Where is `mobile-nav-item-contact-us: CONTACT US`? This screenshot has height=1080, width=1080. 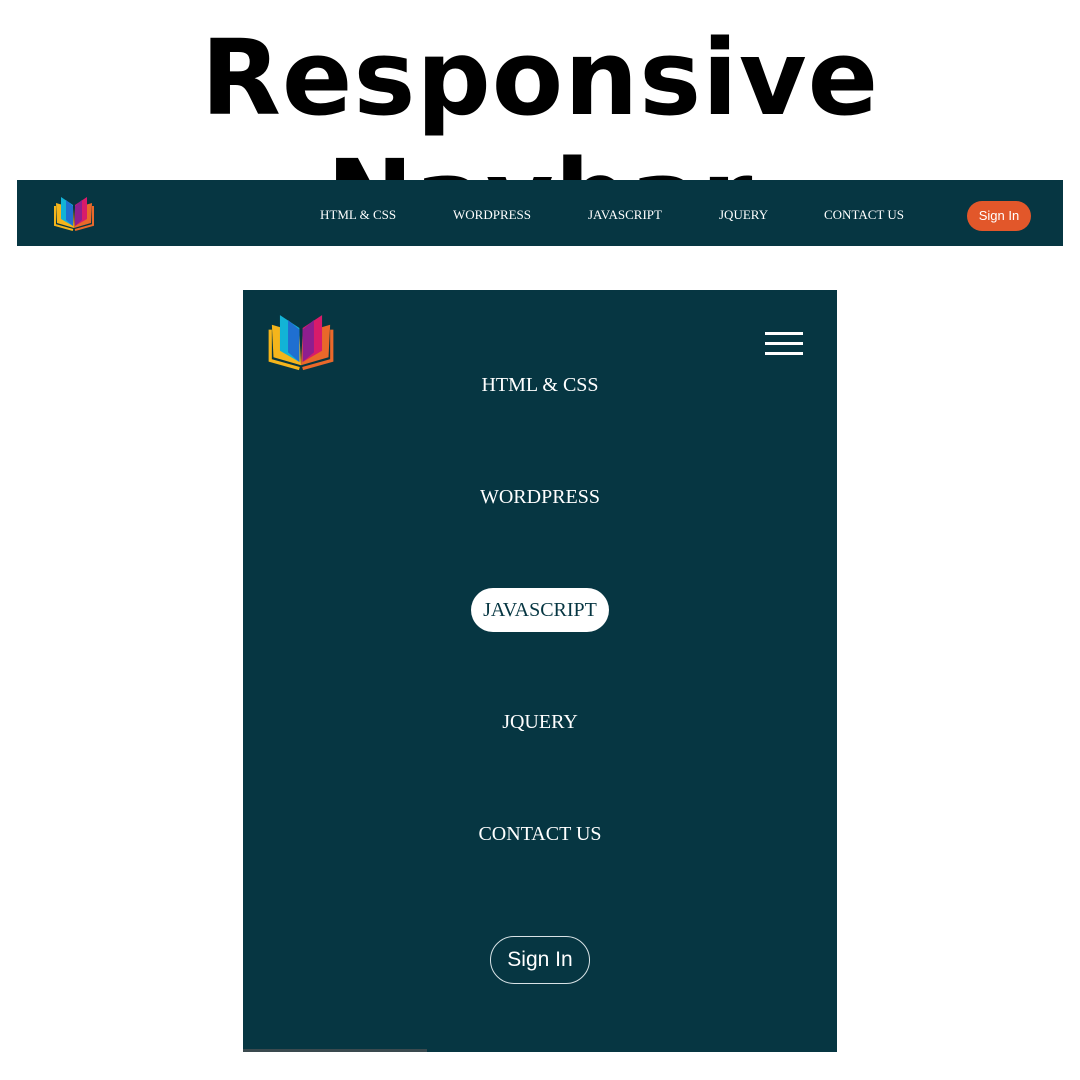 mobile-nav-item-contact-us: CONTACT US is located at coordinates (540, 834).